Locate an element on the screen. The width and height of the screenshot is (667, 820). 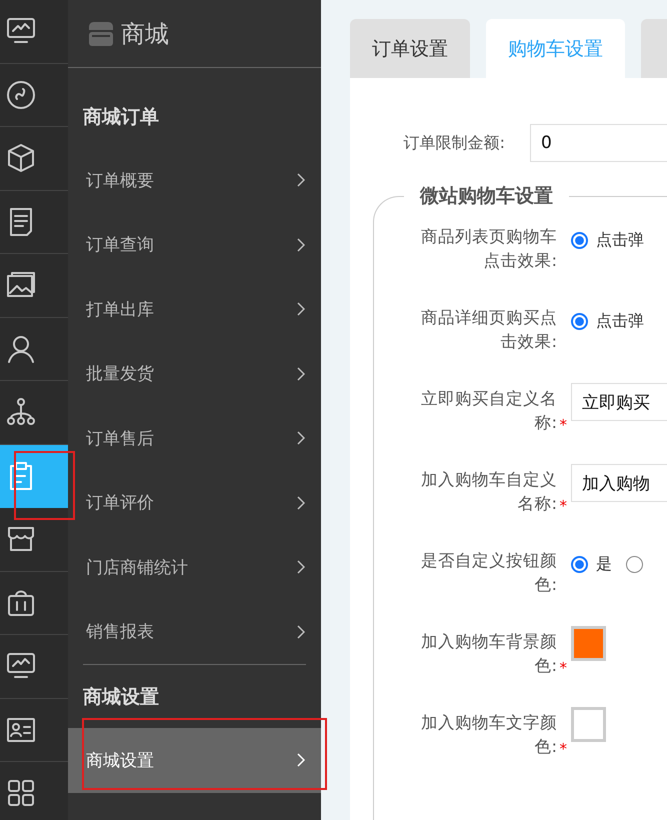
menu-item: 门店商铺统计 is located at coordinates (194, 567).